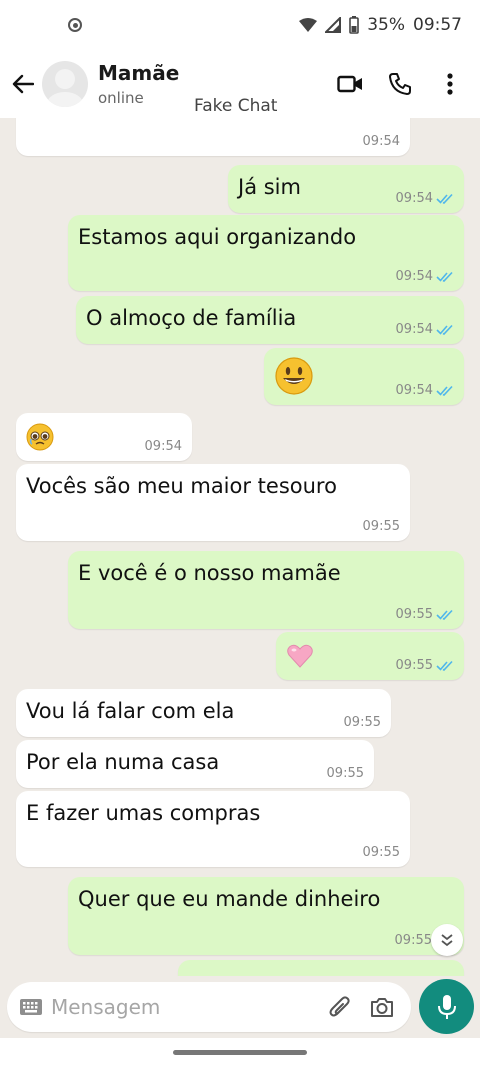 This screenshot has width=480, height=1066. I want to click on back-arrow-icon, so click(23, 84).